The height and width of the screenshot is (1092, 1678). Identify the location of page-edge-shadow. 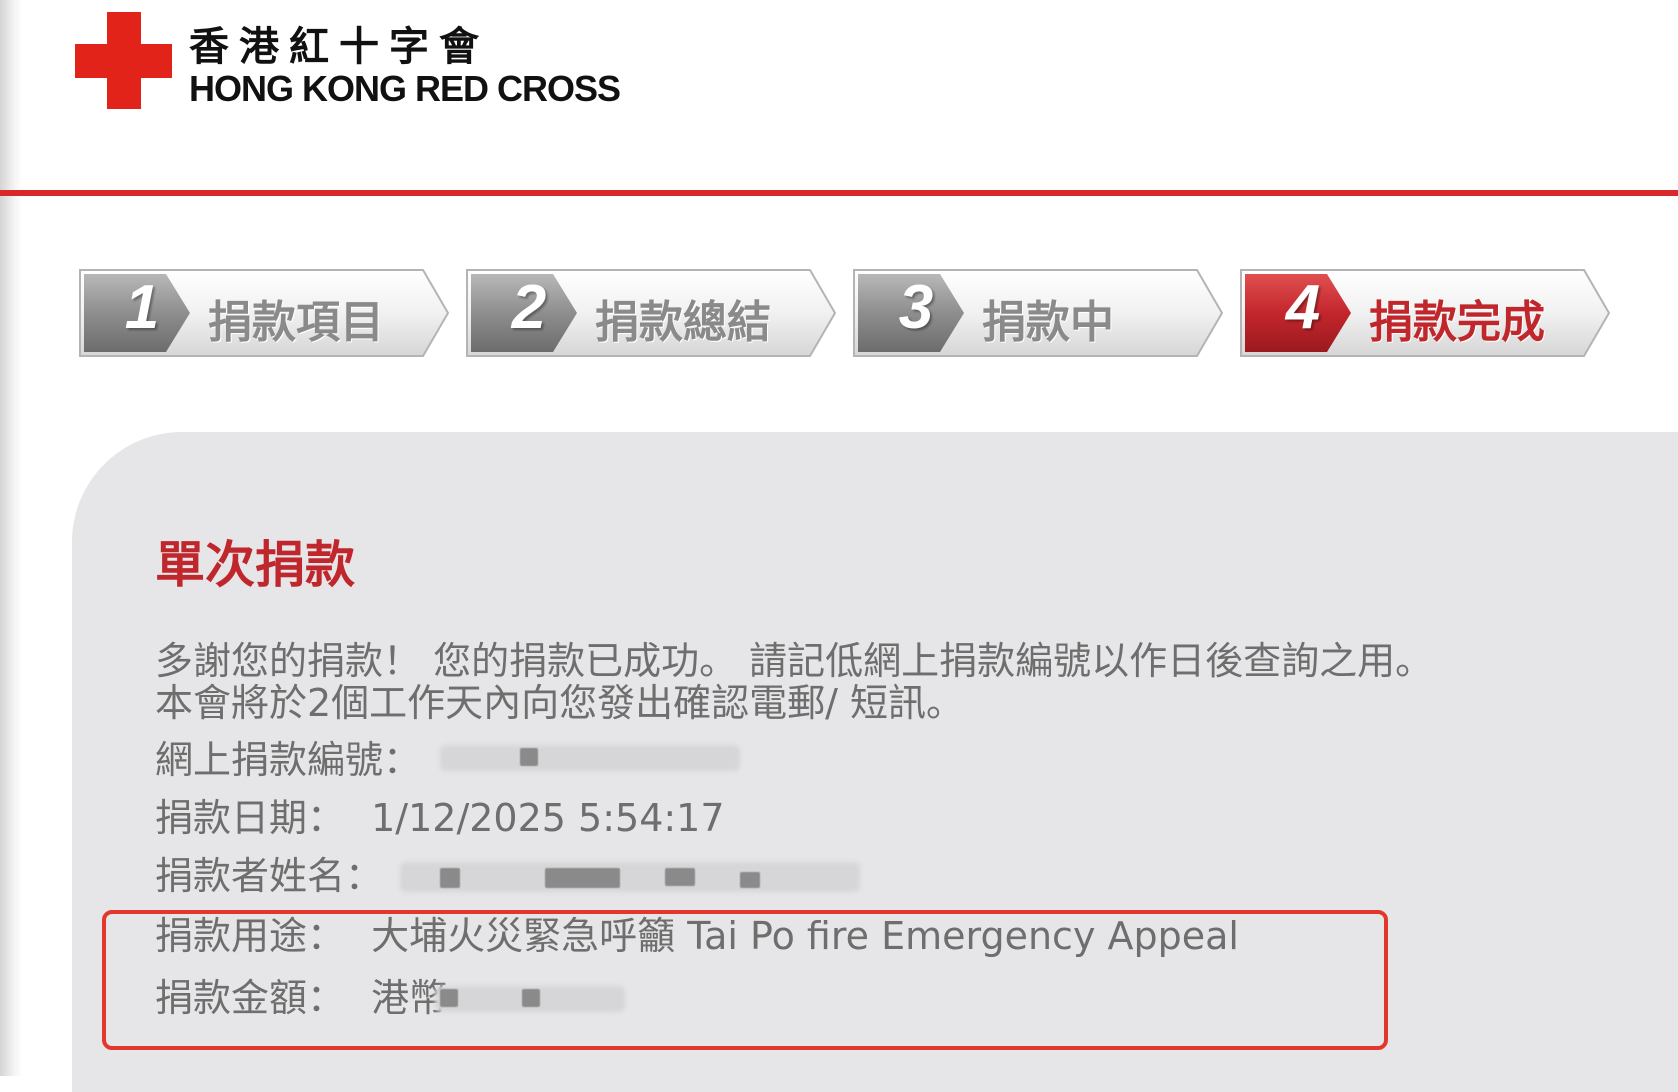
(11, 538).